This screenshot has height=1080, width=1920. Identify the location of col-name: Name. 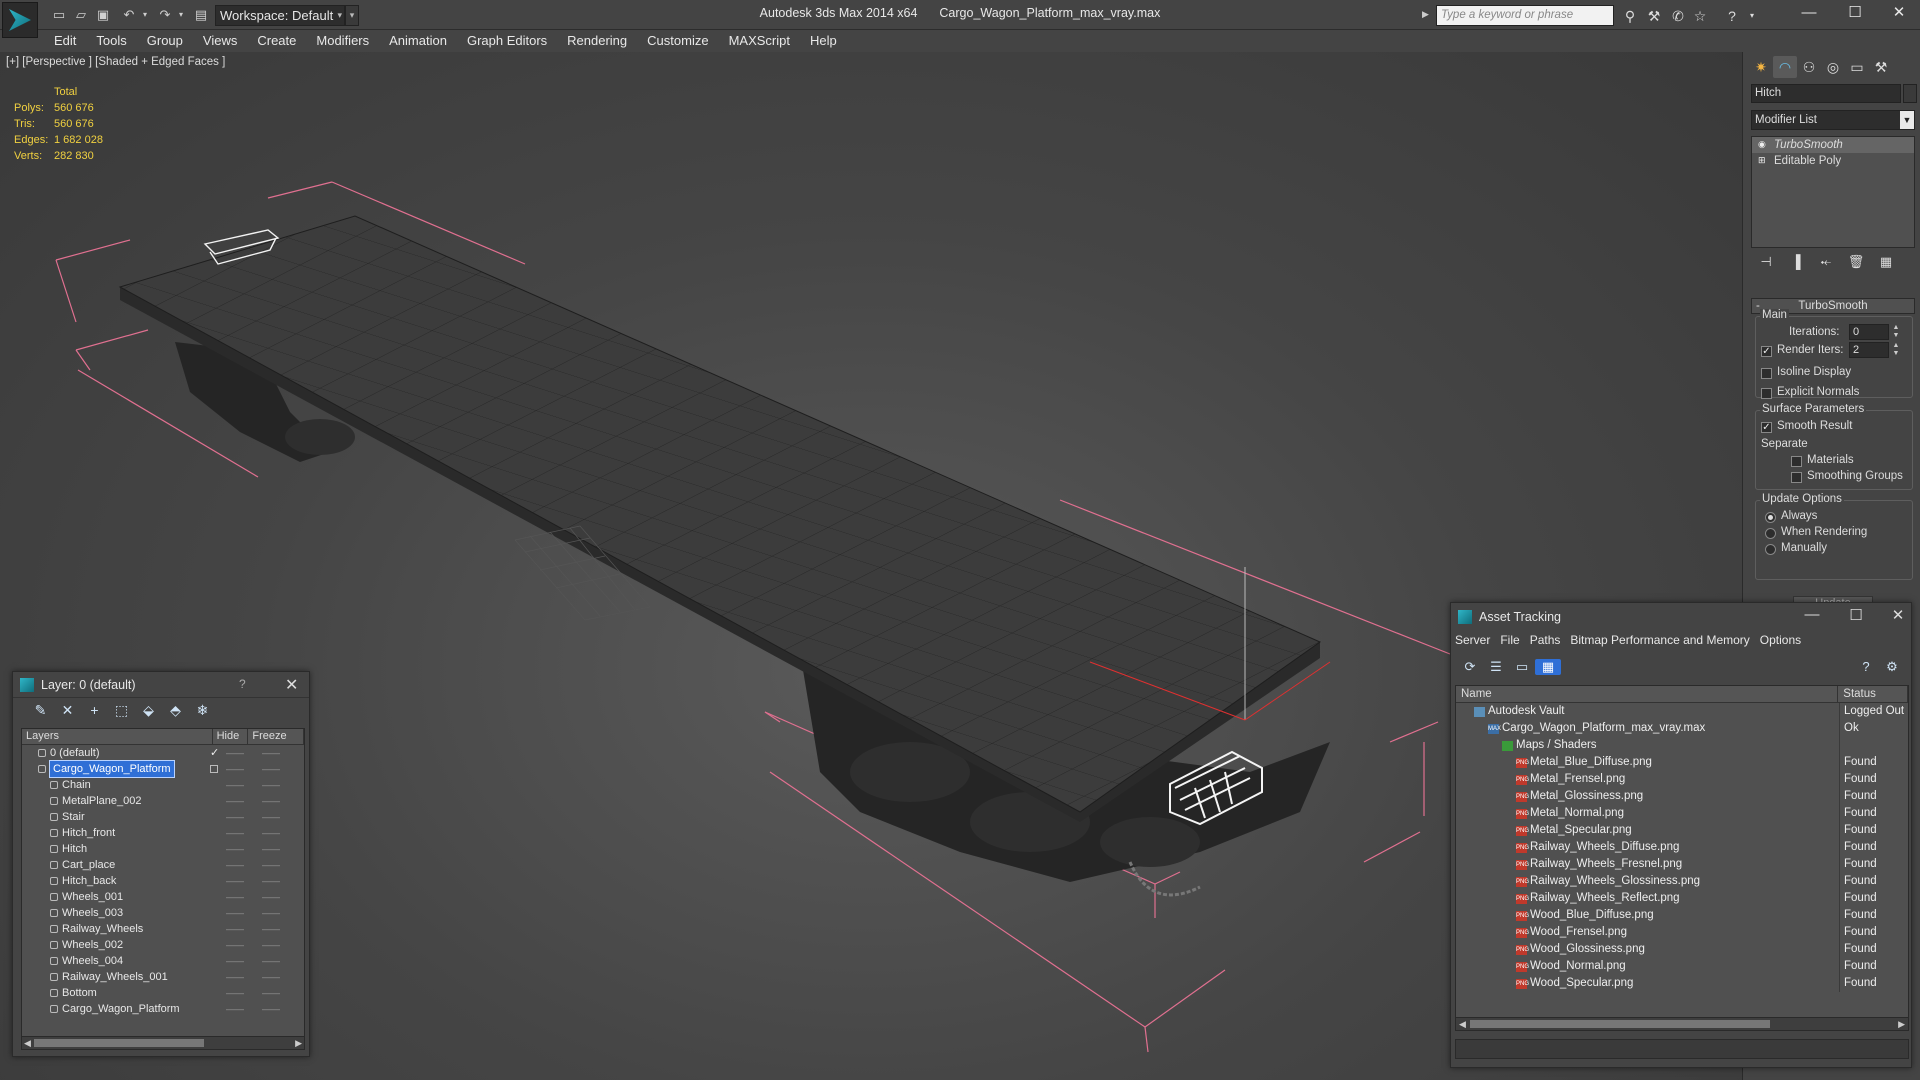
(1647, 694).